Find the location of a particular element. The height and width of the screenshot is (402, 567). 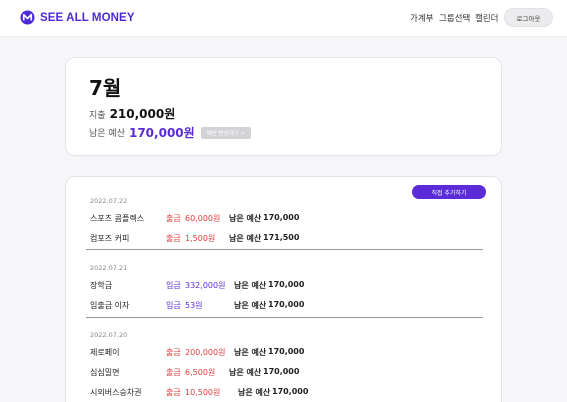

spending-label: 지출 is located at coordinates (97, 116).